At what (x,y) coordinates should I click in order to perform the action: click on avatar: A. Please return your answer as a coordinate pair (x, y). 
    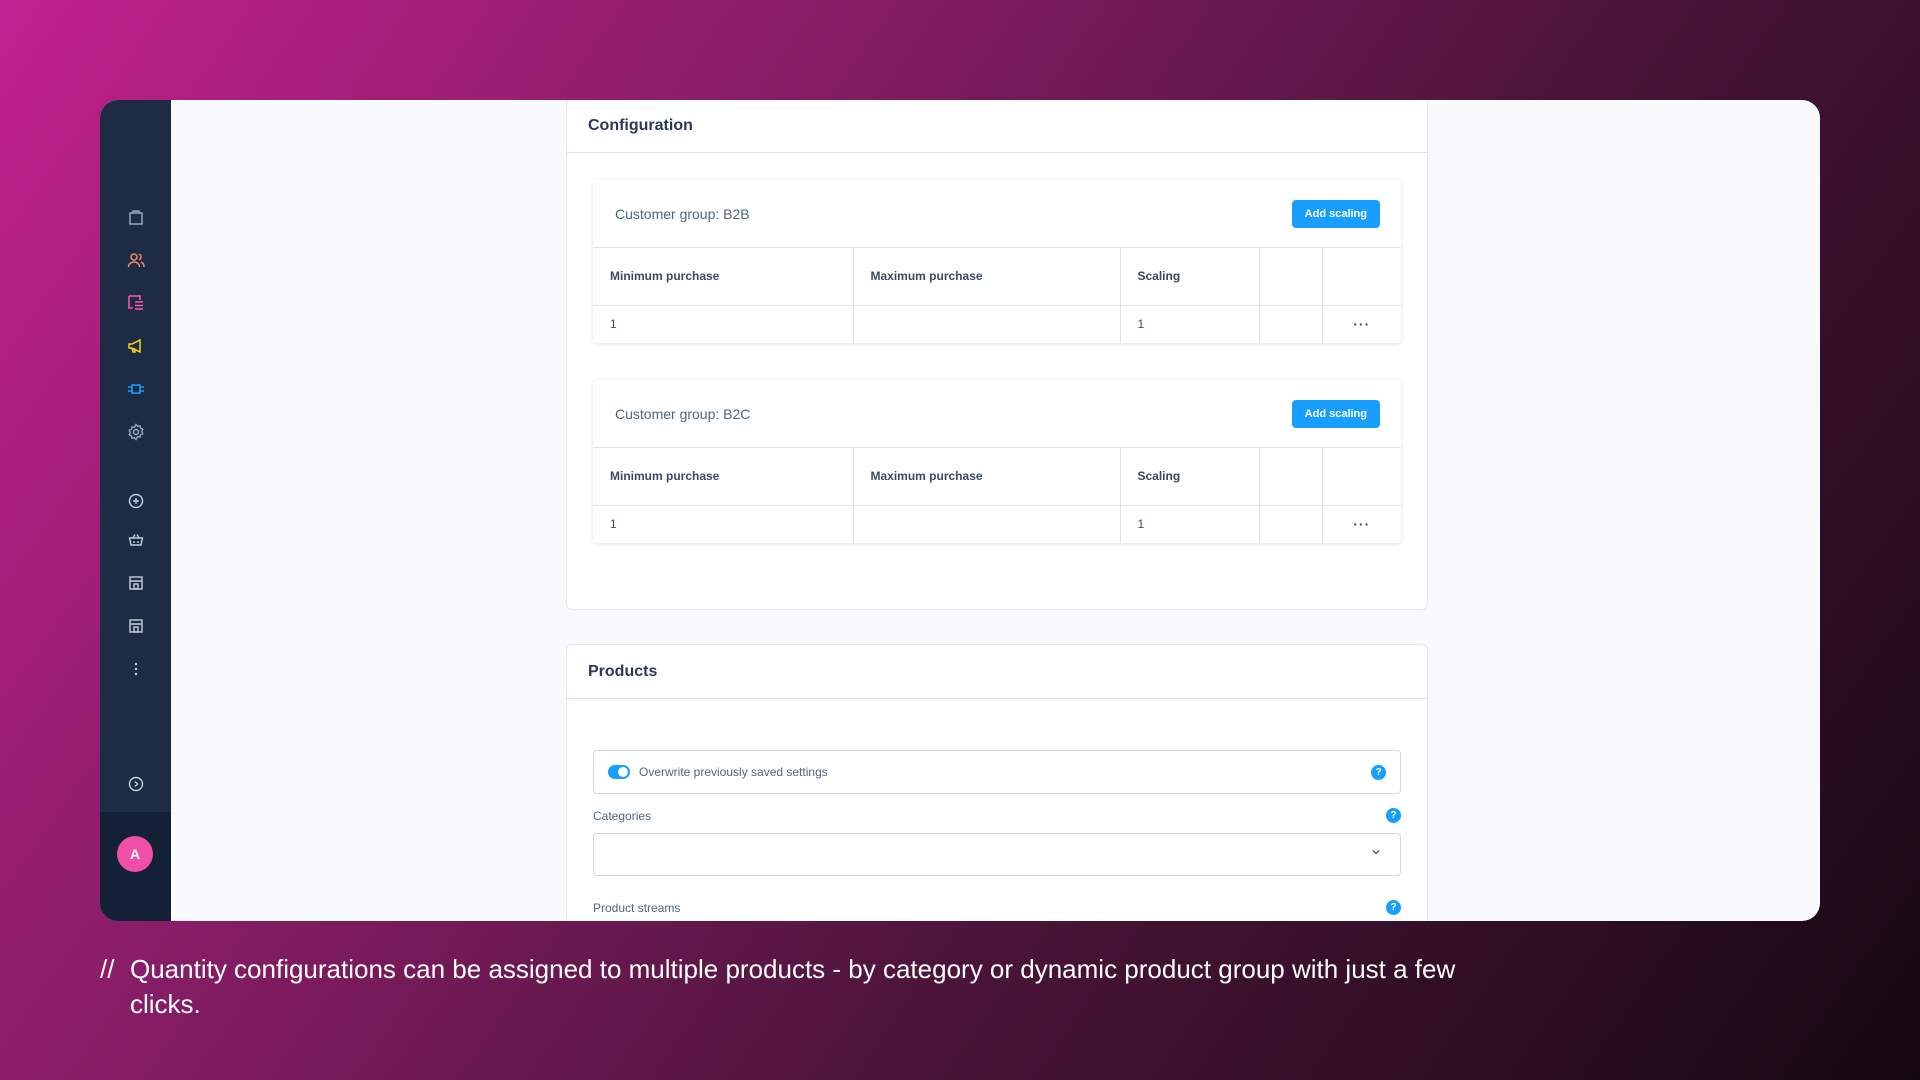
    Looking at the image, I should click on (135, 854).